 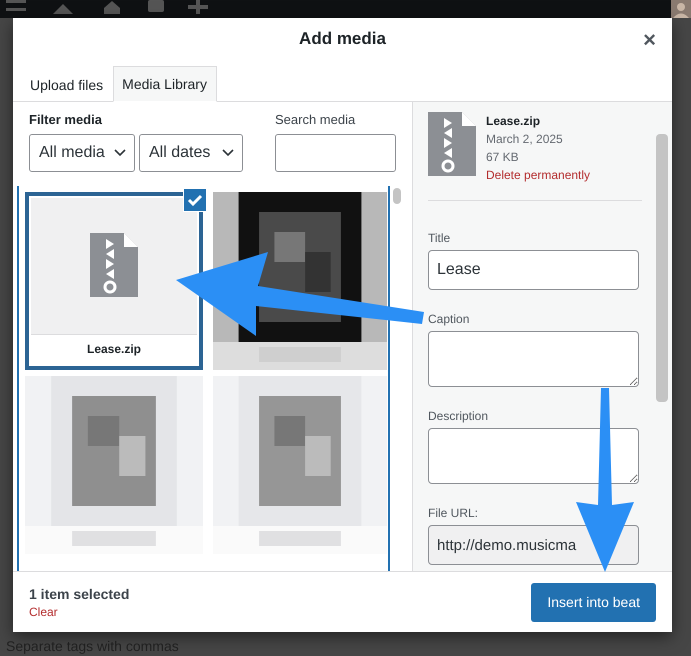 I want to click on selection-count: 1 item selected, so click(x=79, y=594).